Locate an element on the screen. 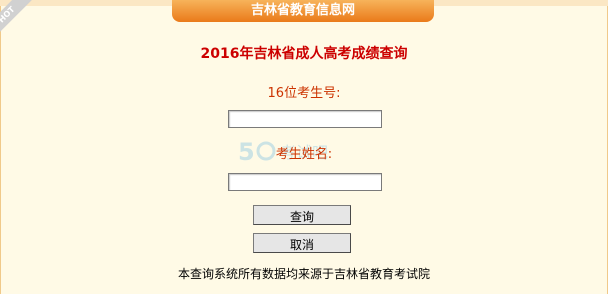 This screenshot has width=608, height=294. page-title: 2016年吉林省成人高考成绩查询 is located at coordinates (304, 54).